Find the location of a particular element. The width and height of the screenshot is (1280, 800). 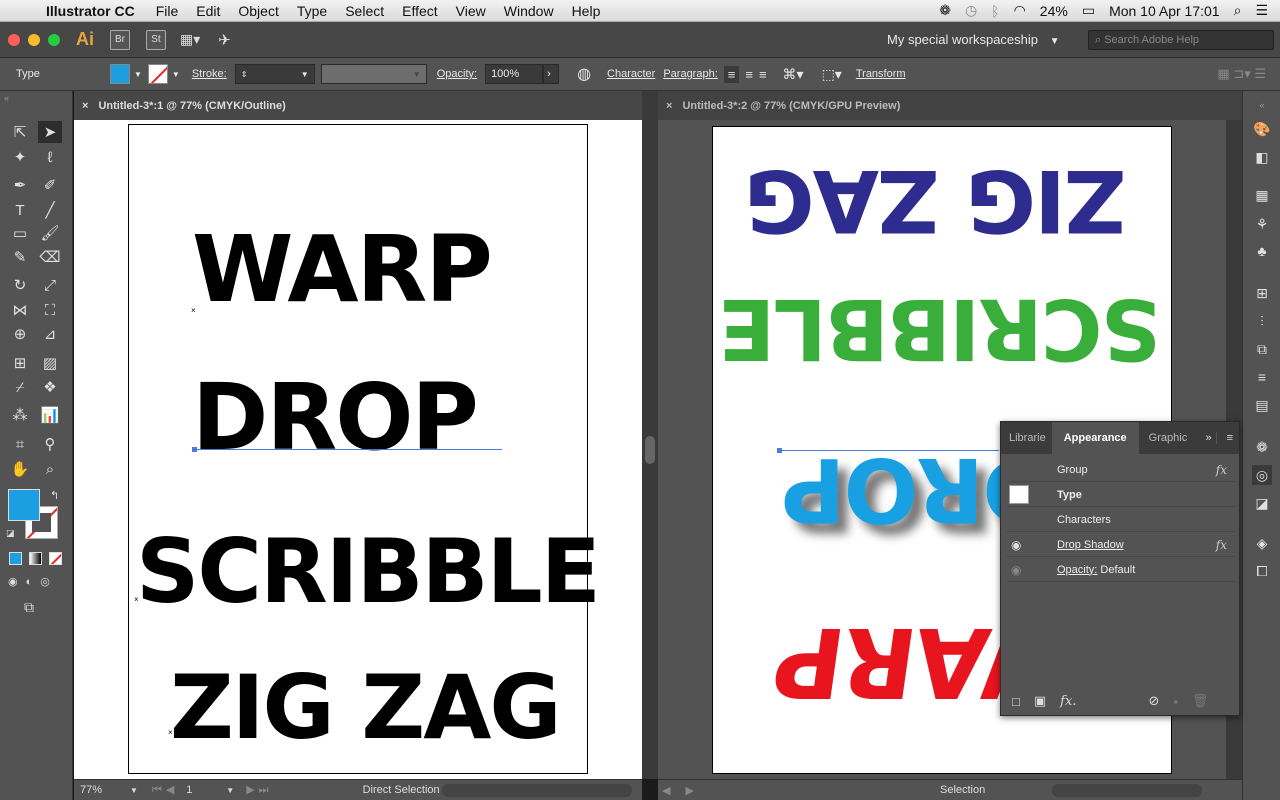

color-guide-icon: ◧ is located at coordinates (1262, 157).